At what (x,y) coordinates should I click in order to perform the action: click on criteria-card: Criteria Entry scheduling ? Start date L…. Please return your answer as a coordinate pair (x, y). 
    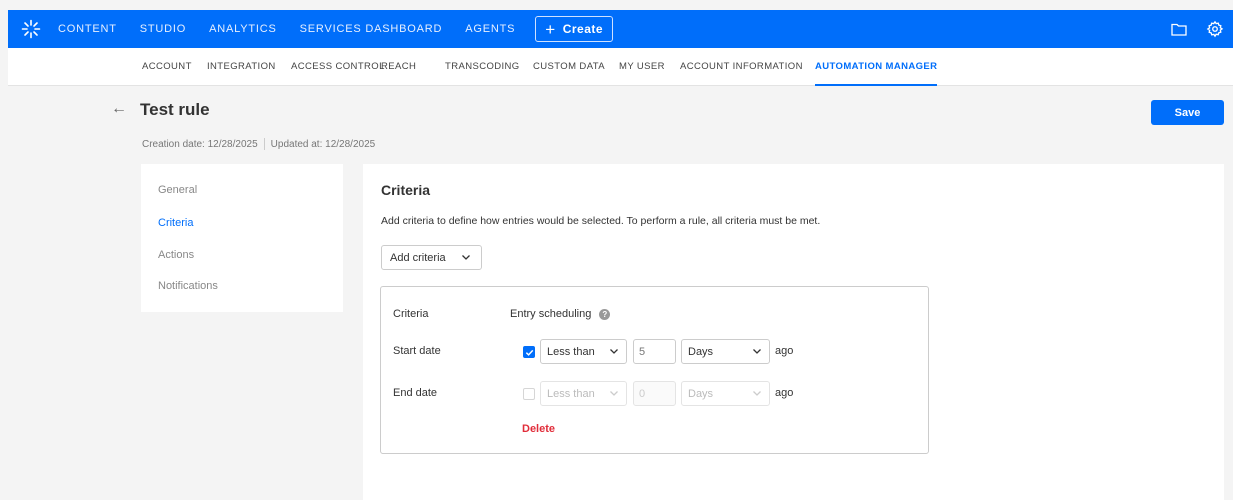
    Looking at the image, I should click on (654, 370).